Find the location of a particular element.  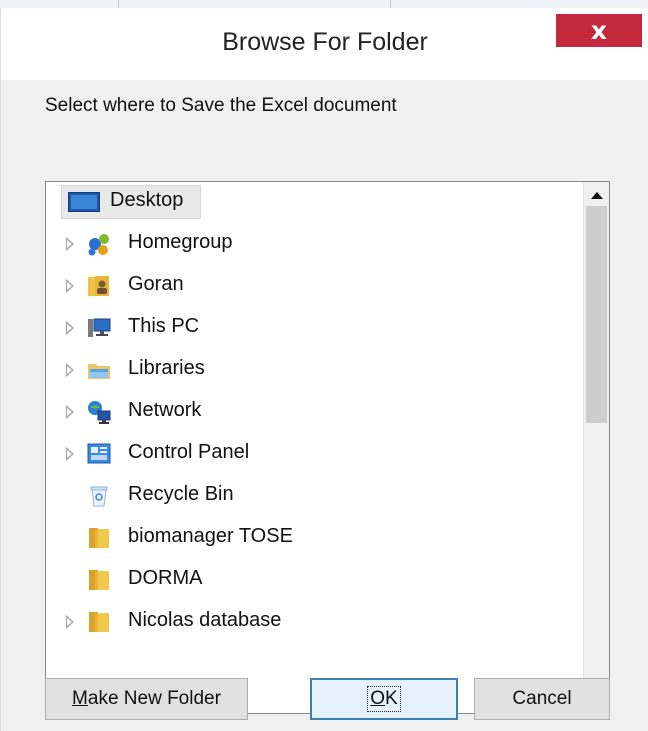

homegroup-icon is located at coordinates (99, 244).